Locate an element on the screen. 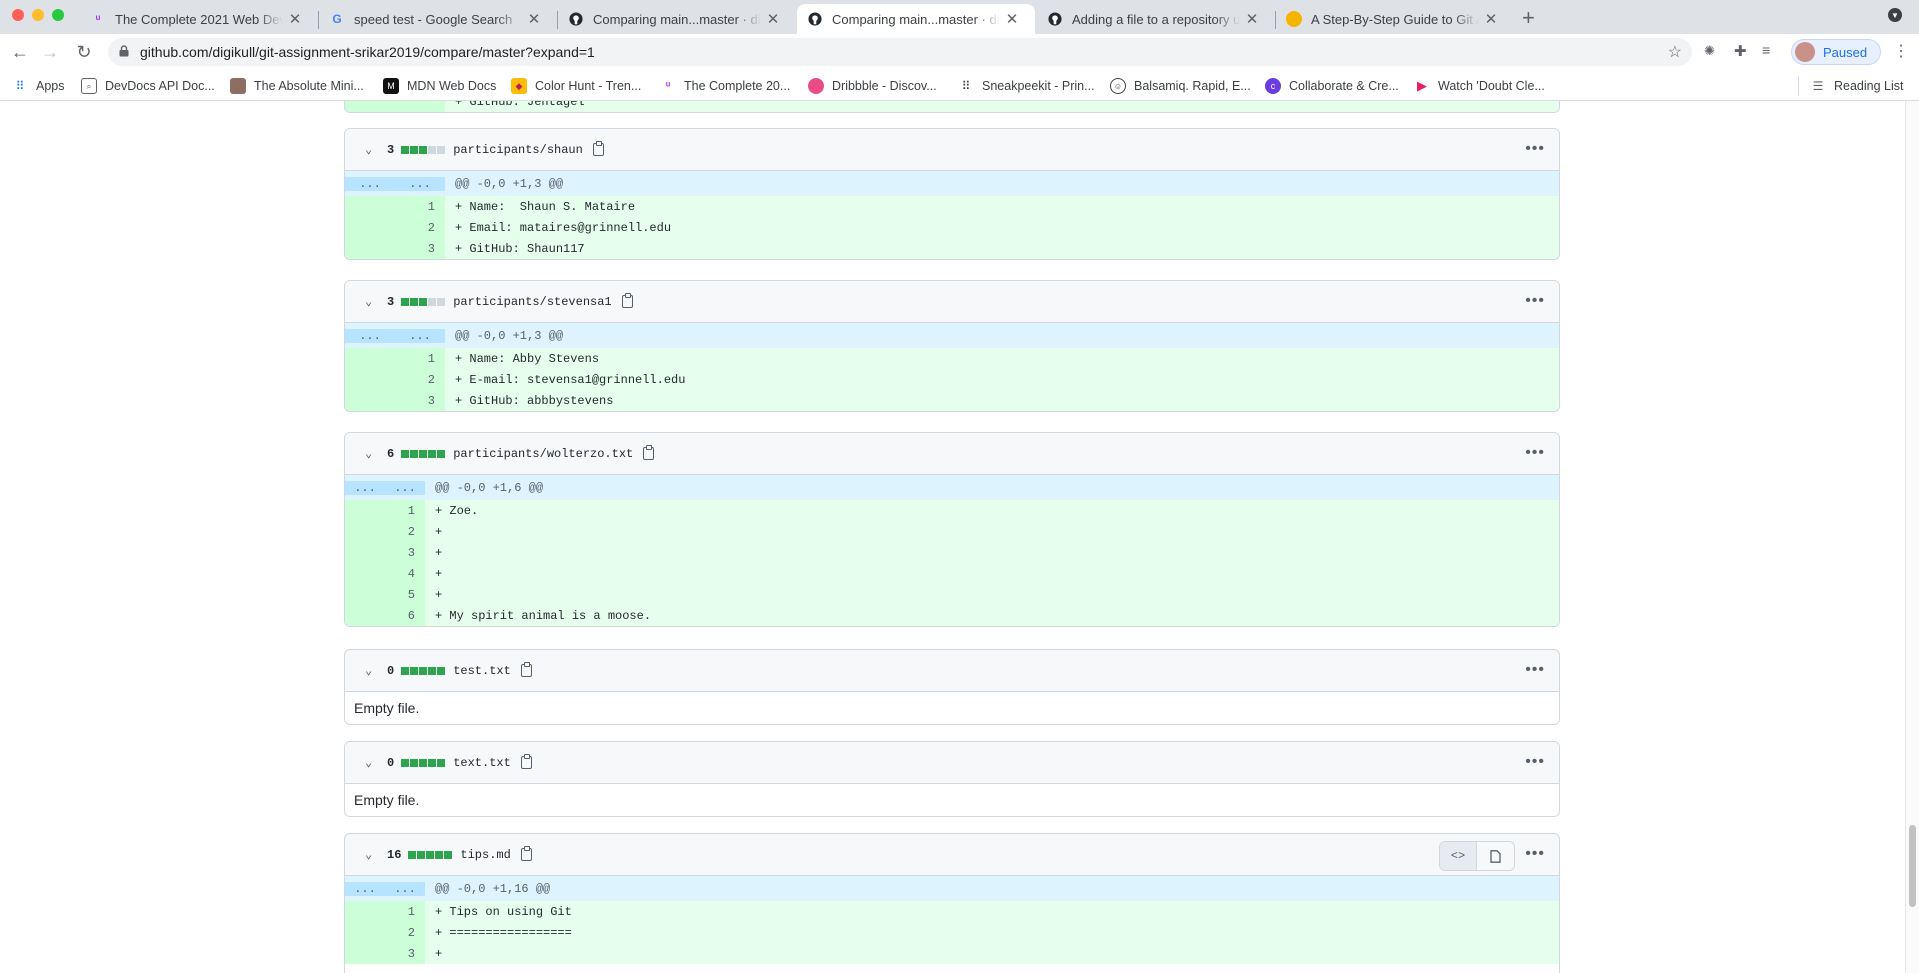 This screenshot has width=1919, height=973. diff-line: 4 + is located at coordinates (952, 573).